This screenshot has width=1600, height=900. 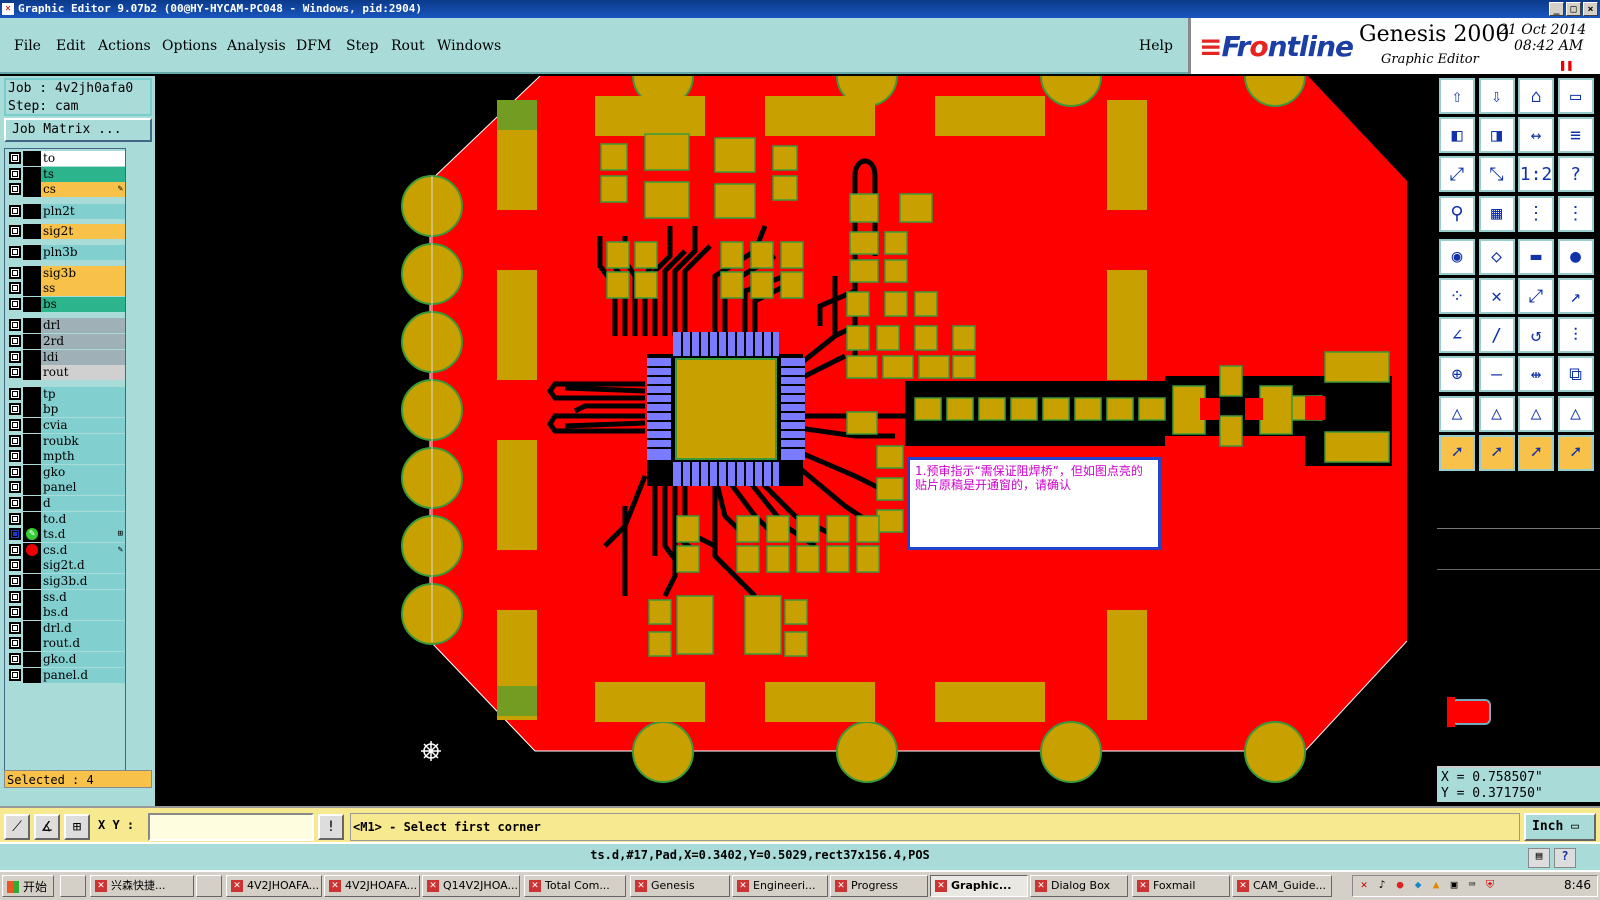 I want to click on layer-name: tp, so click(x=83, y=394).